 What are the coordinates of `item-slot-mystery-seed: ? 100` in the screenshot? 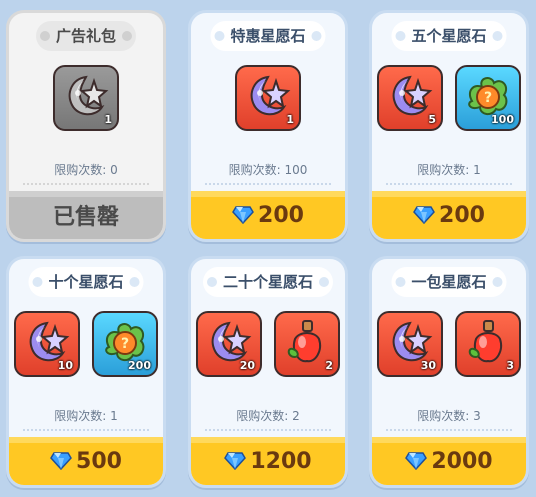 It's located at (488, 98).